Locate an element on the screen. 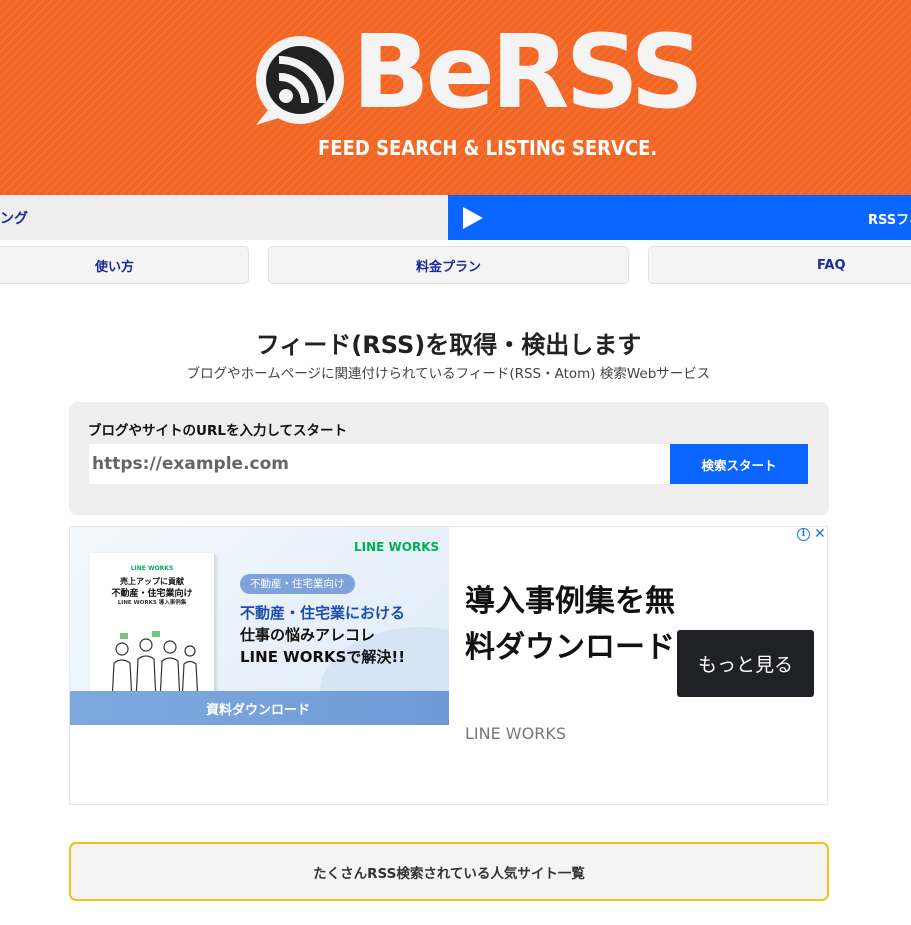 This screenshot has height=925, width=911. ad-download-label: 資料ダウンロード is located at coordinates (258, 710).